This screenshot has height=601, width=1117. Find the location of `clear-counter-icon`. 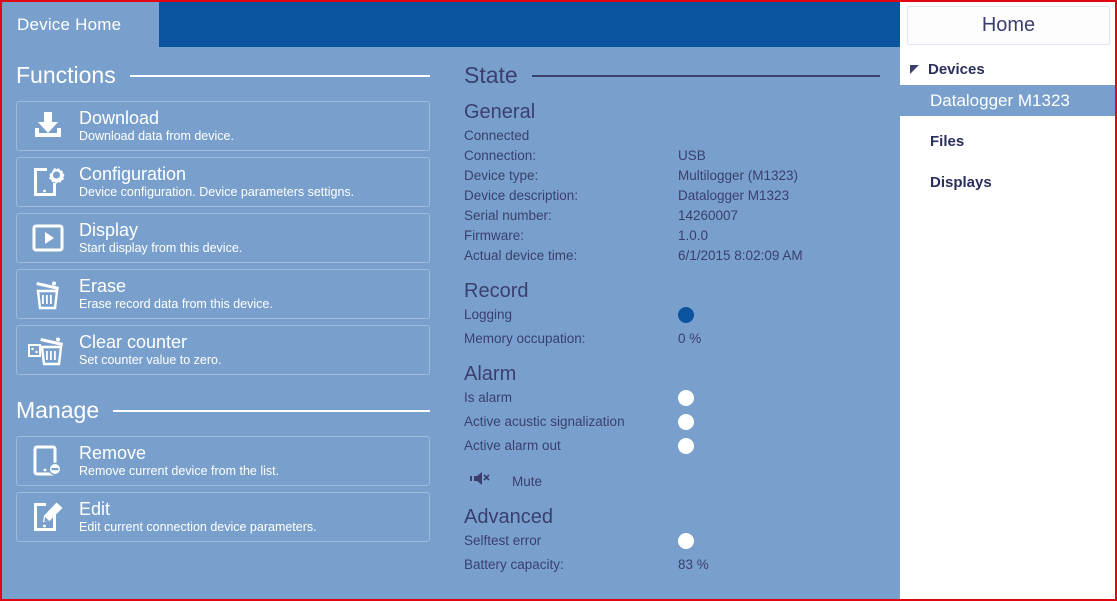

clear-counter-icon is located at coordinates (48, 350).